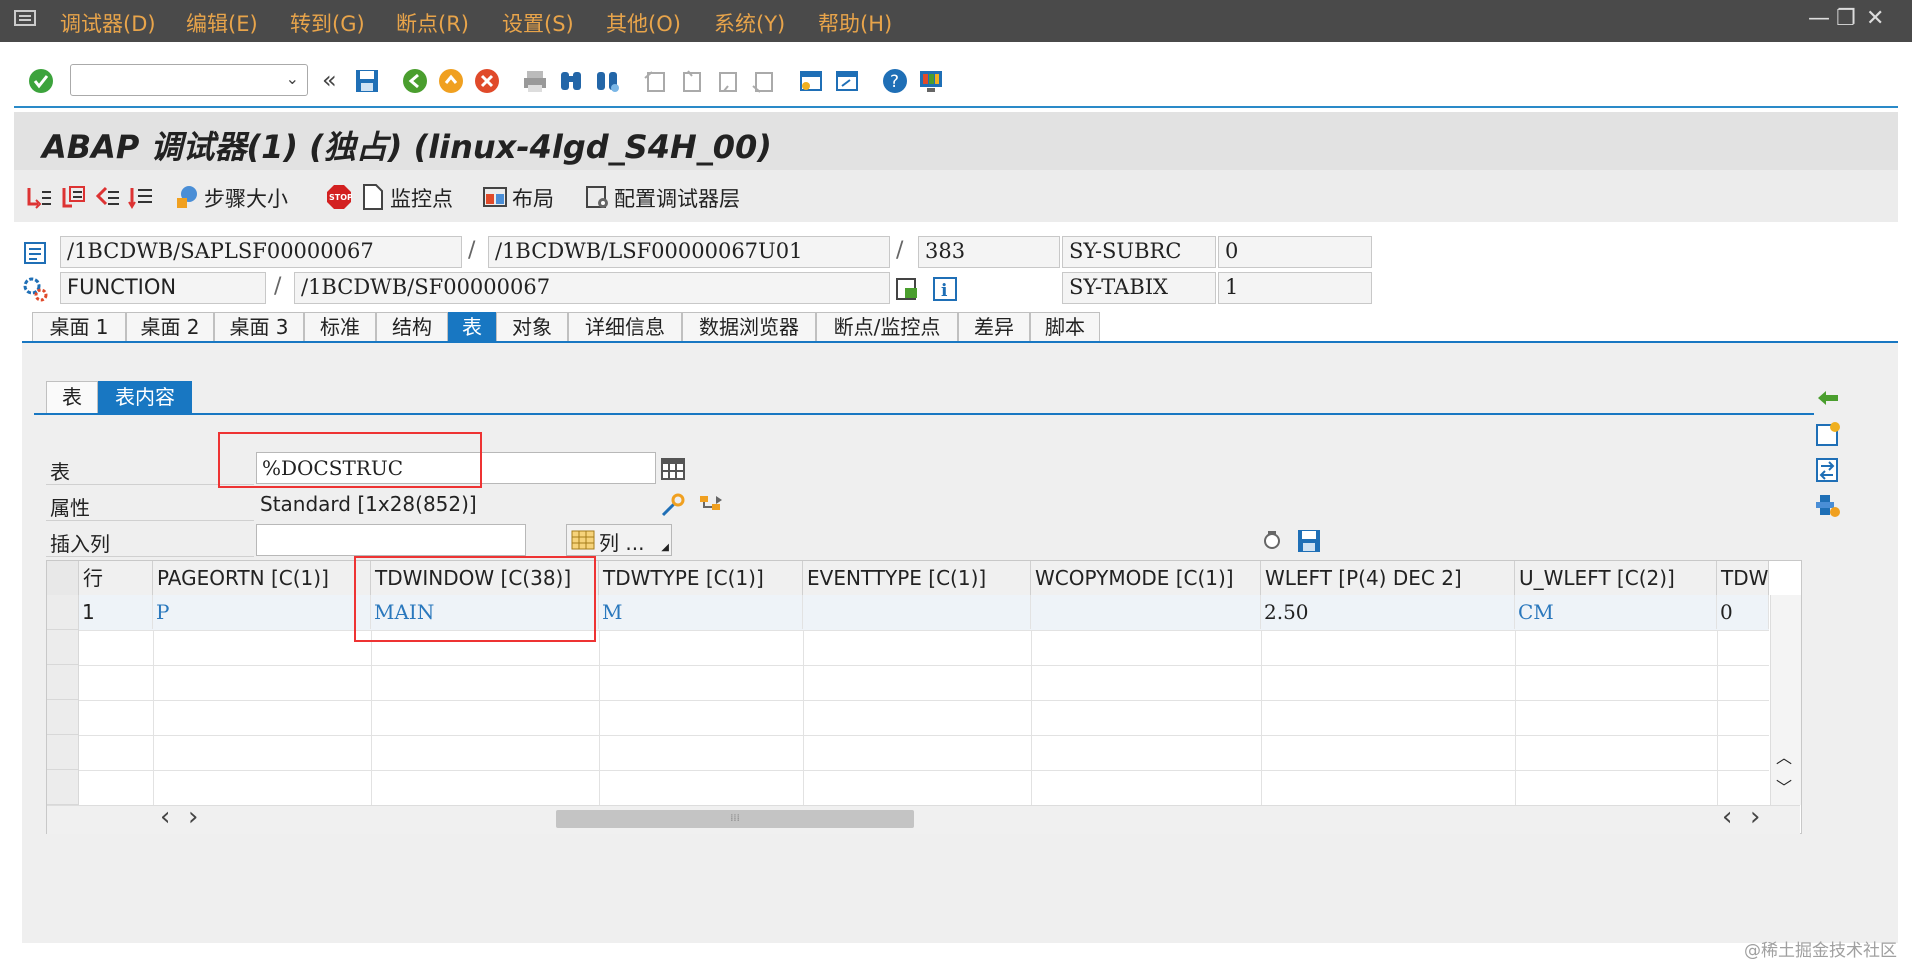  Describe the element at coordinates (391, 540) in the screenshot. I see `insert-column-input` at that location.